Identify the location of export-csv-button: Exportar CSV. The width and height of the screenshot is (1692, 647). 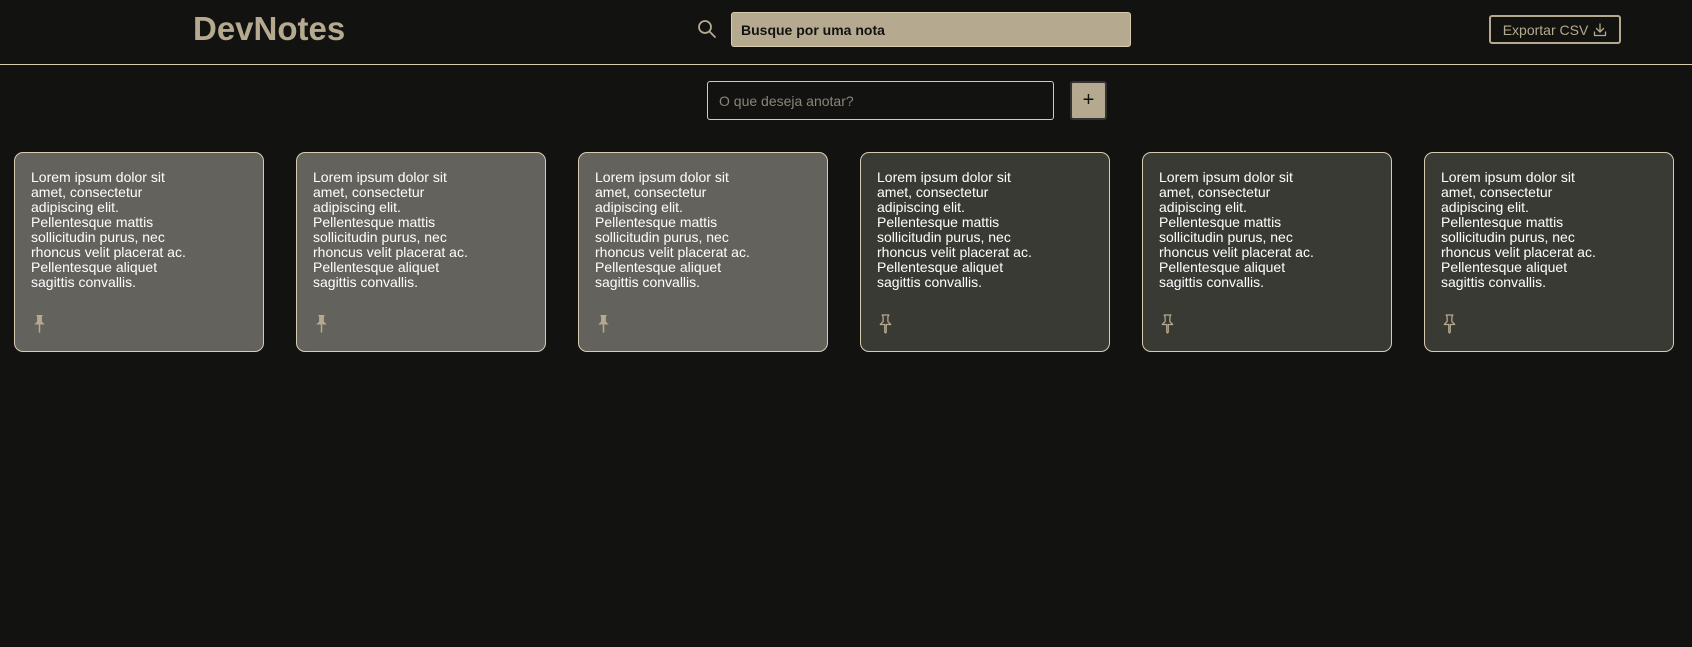
(1555, 29).